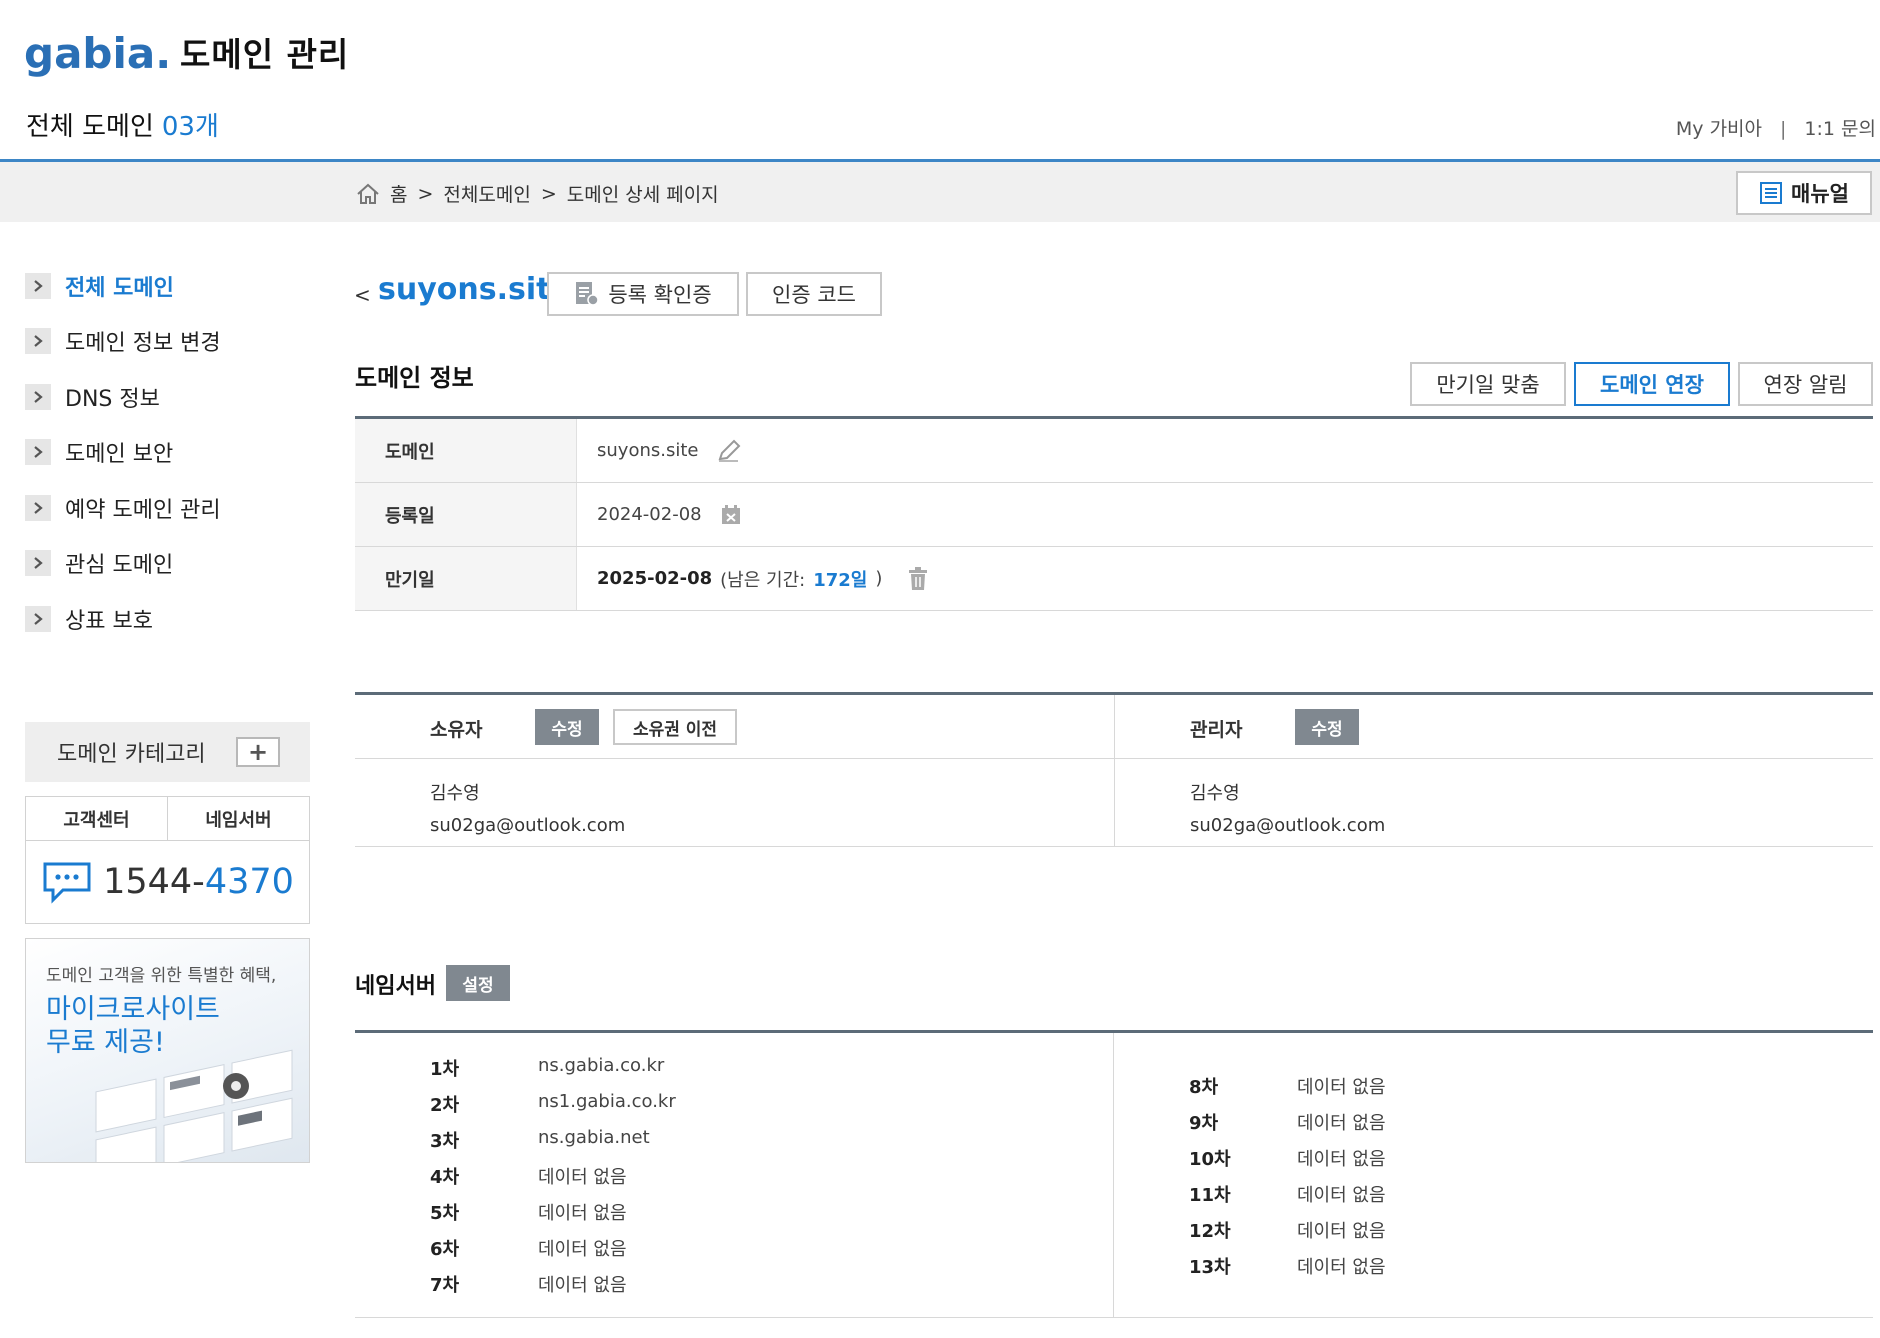  What do you see at coordinates (1287, 1158) in the screenshot?
I see `nameserver-row: 10차 데이터 없음` at bounding box center [1287, 1158].